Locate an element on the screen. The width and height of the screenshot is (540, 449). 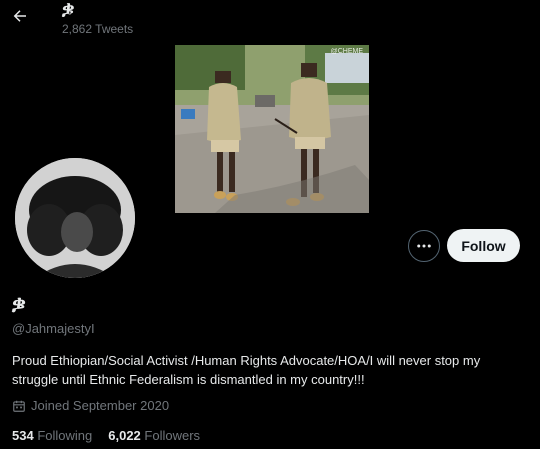
ellipsis-icon is located at coordinates (424, 246).